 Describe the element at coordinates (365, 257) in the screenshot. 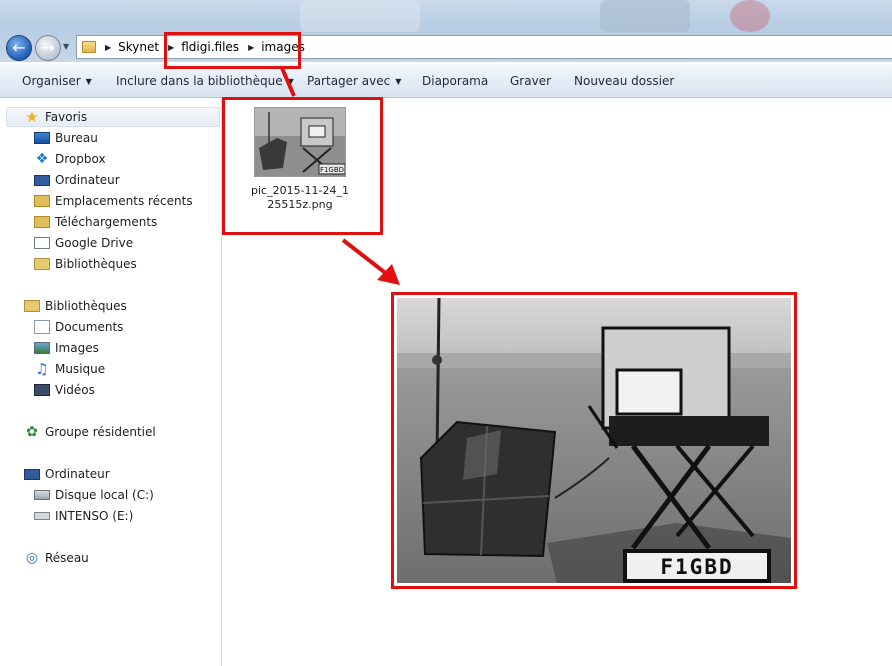

I see `annotation-arrow-line` at that location.